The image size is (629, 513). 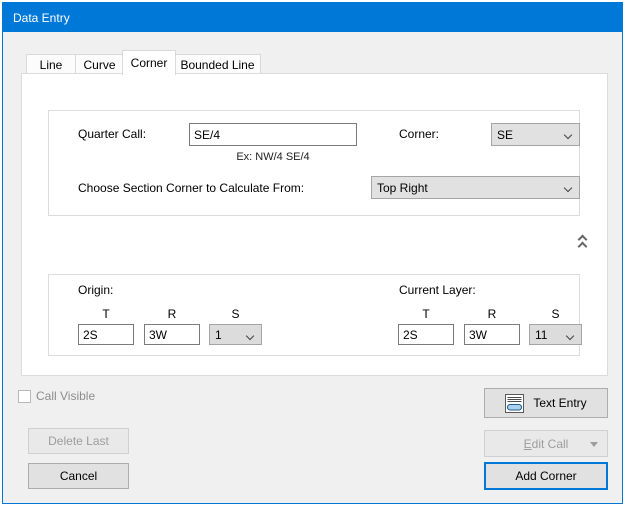 I want to click on call-visible-label: Call Visible, so click(x=66, y=396).